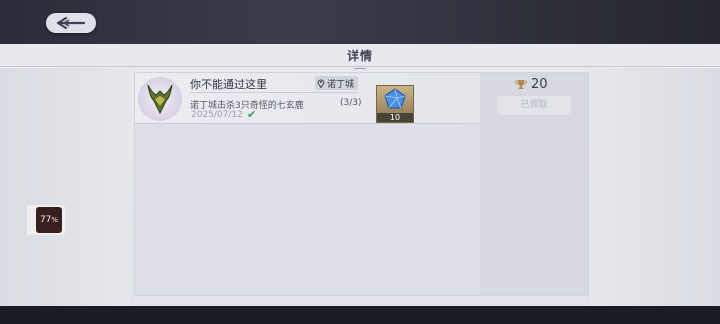  What do you see at coordinates (360, 22) in the screenshot?
I see `top-bar` at bounding box center [360, 22].